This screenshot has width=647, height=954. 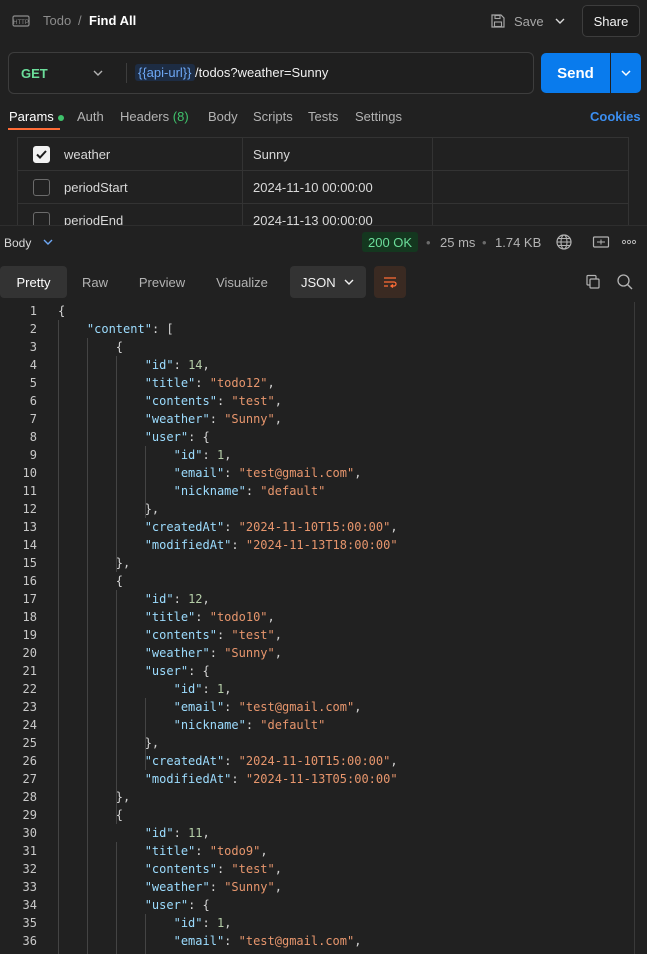 I want to click on request-name: Find All, so click(x=112, y=20).